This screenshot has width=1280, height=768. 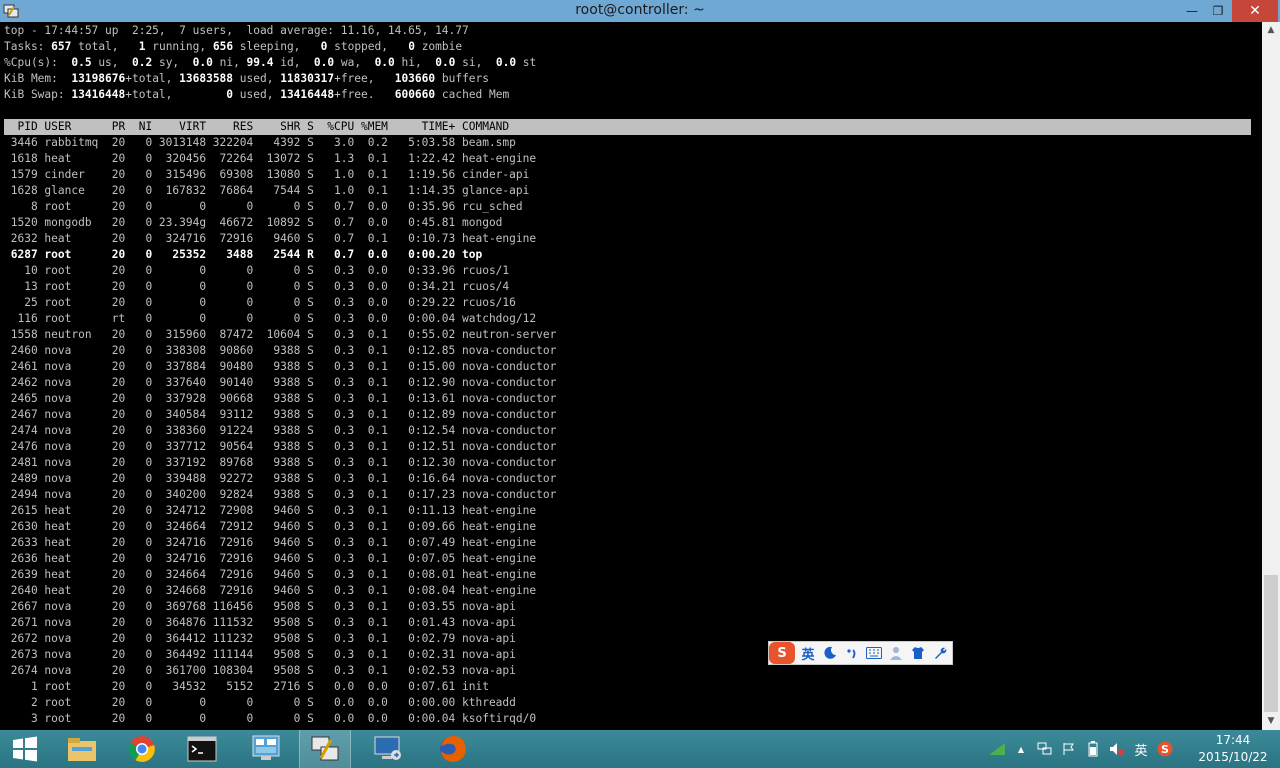 What do you see at coordinates (997, 749) in the screenshot?
I see `wifi-icon` at bounding box center [997, 749].